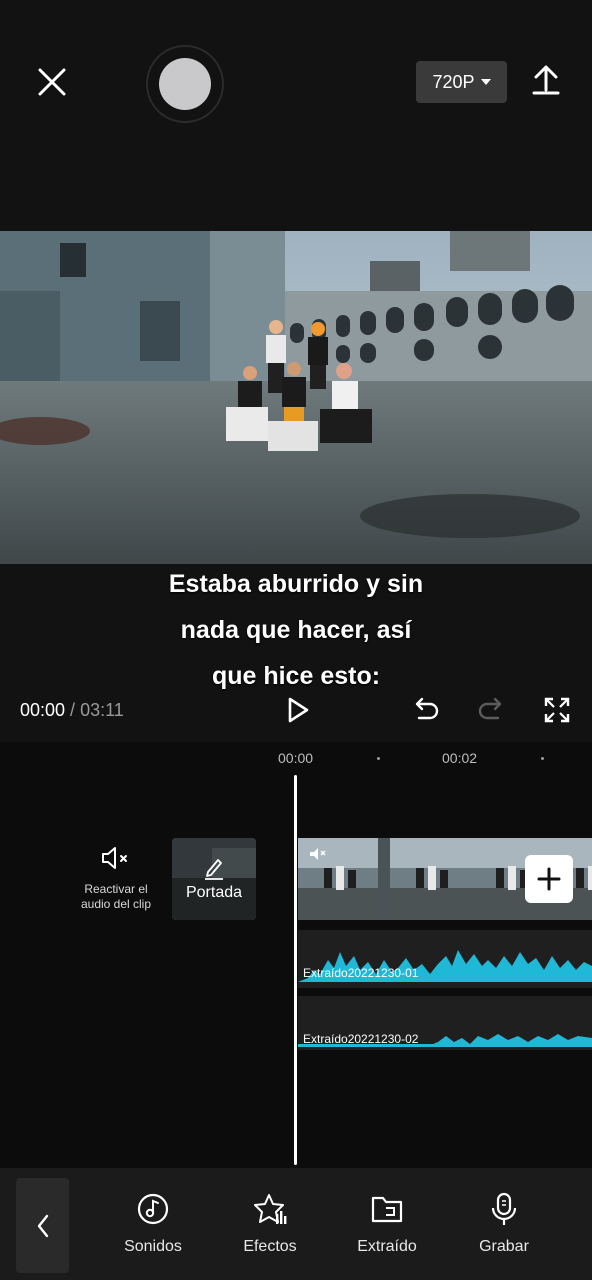 The height and width of the screenshot is (1280, 592). I want to click on fullscreen-icon, so click(557, 710).